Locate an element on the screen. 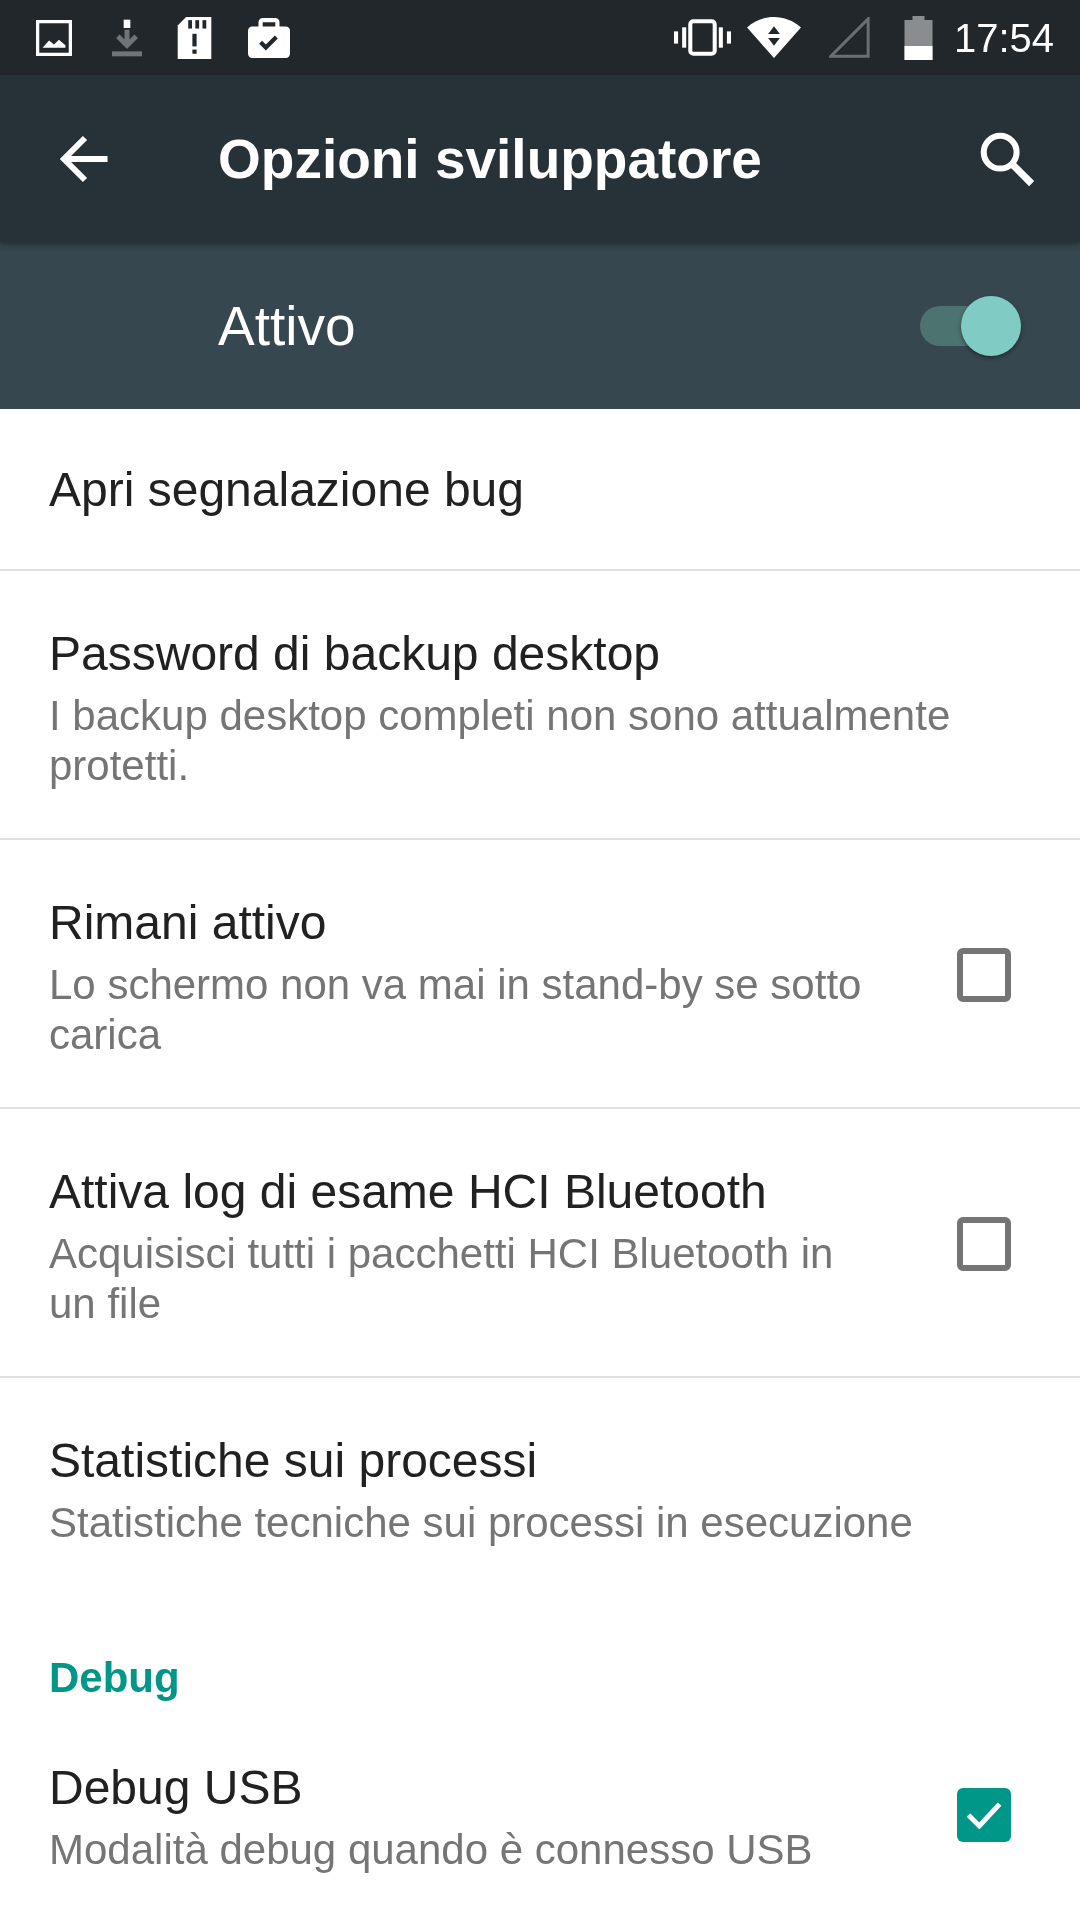  back-icon is located at coordinates (85, 158).